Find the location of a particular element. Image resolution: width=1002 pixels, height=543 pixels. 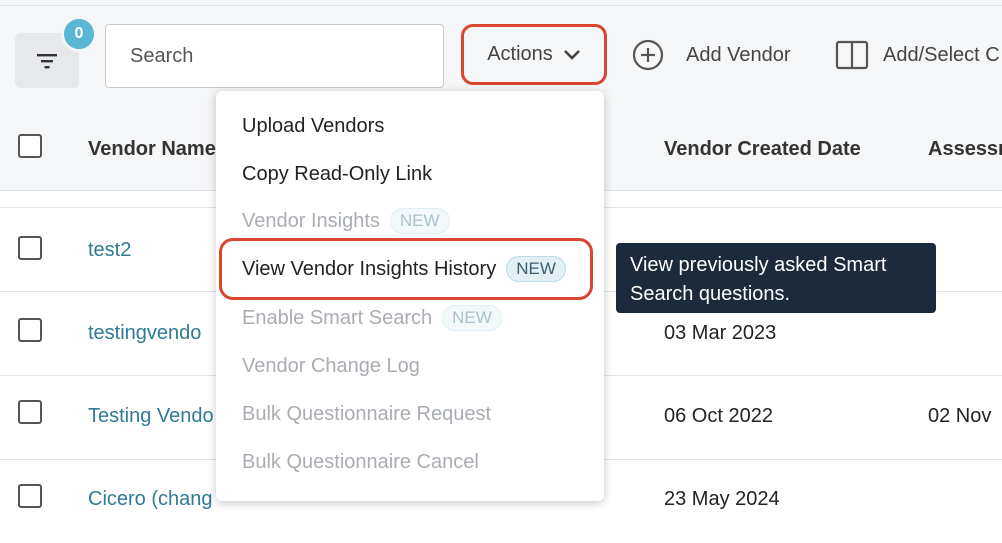

filter-icon is located at coordinates (47, 60).